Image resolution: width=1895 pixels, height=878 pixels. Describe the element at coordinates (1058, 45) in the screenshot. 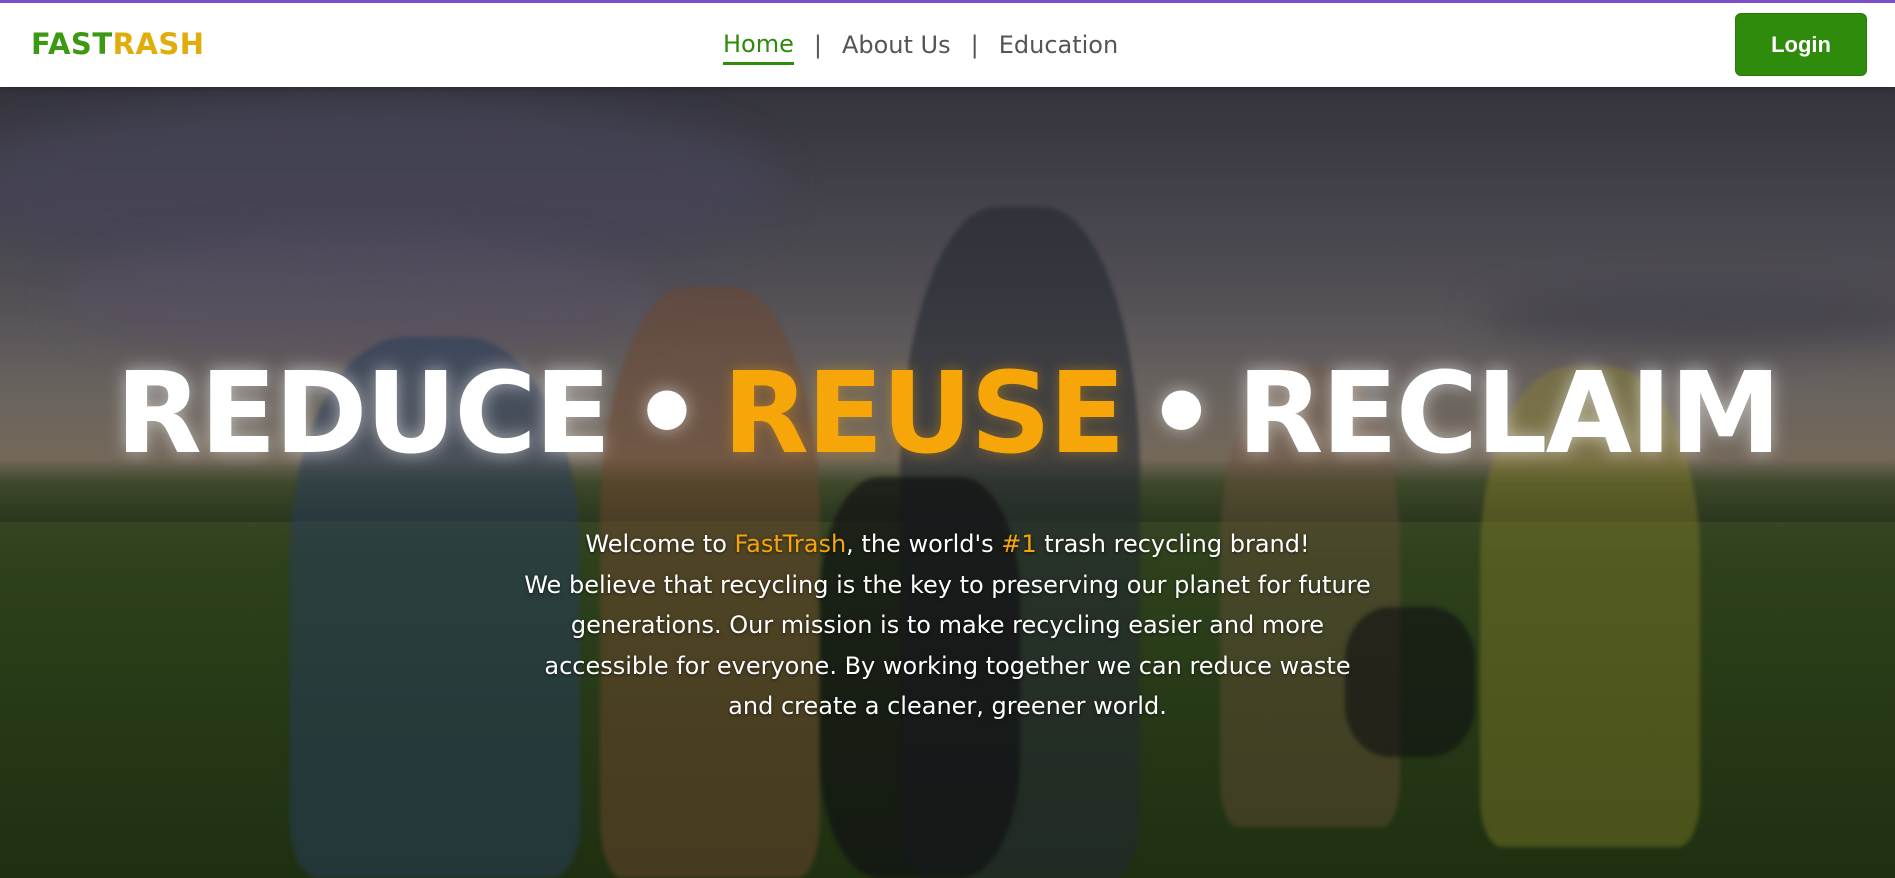

I see `nav-link-education: Education` at that location.